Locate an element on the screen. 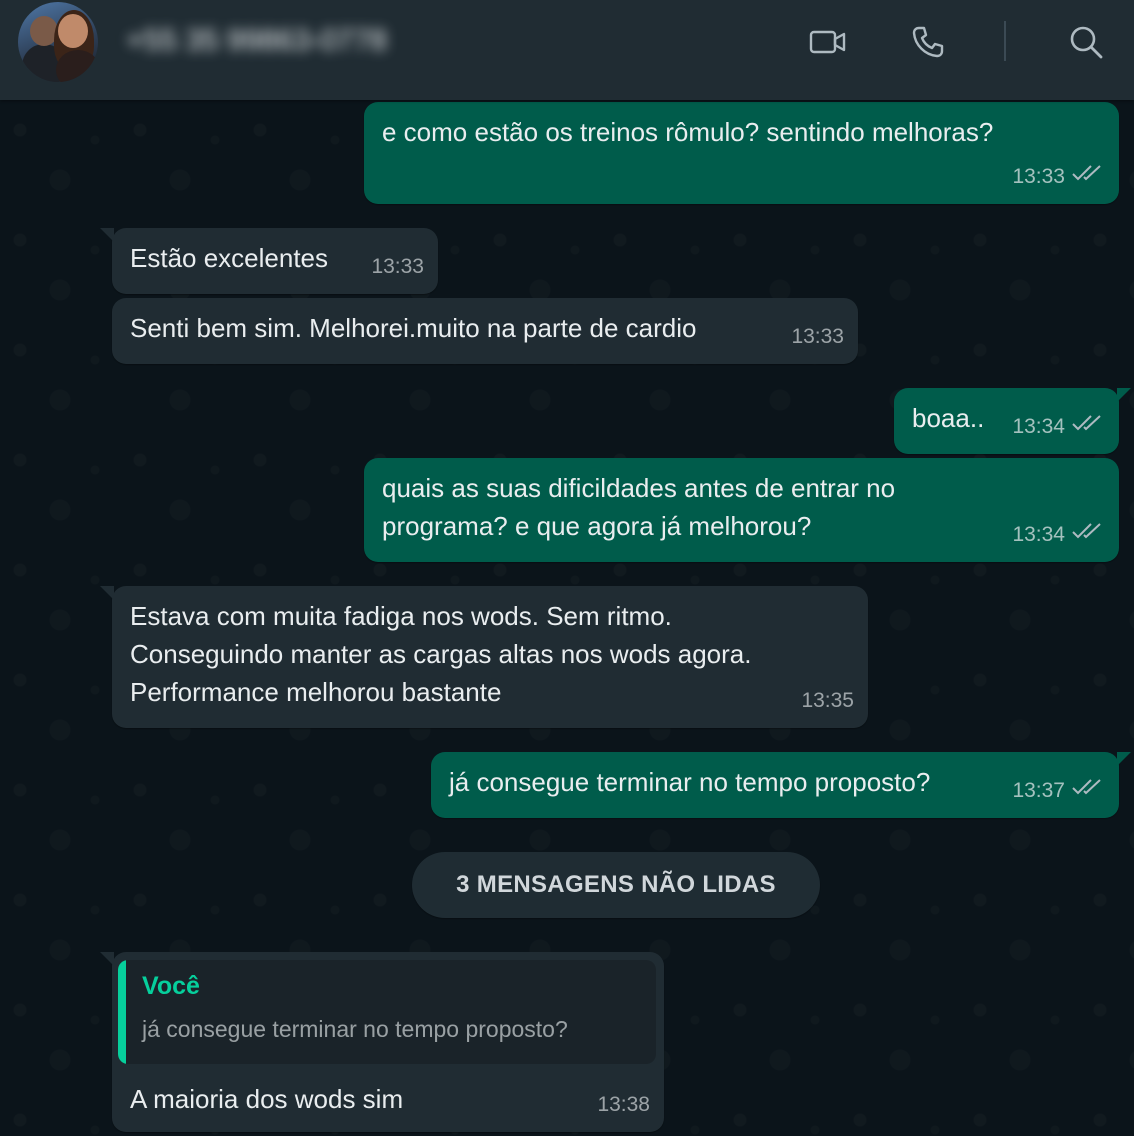  message-text: Estão excelentes is located at coordinates (229, 258).